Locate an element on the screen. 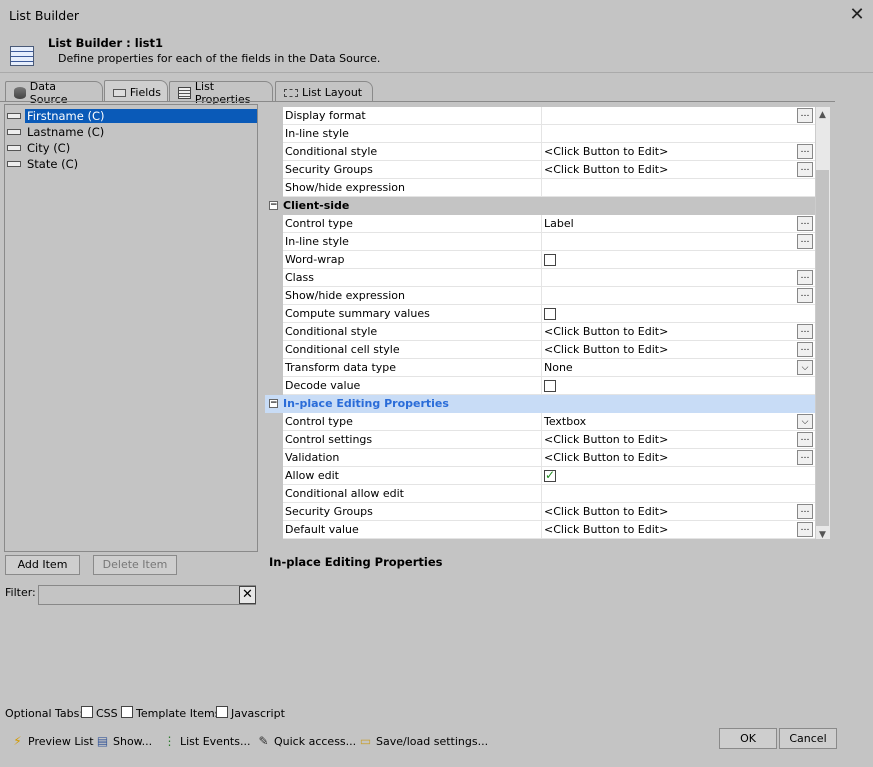  css-checkbox is located at coordinates (87, 712).